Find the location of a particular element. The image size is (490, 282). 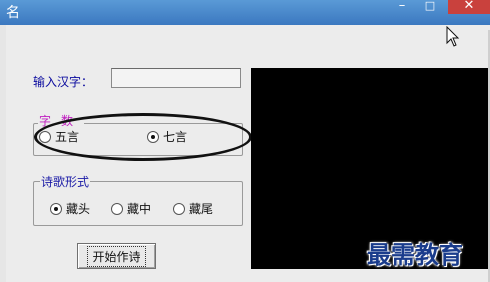

mouse-pointer-icon is located at coordinates (453, 36).